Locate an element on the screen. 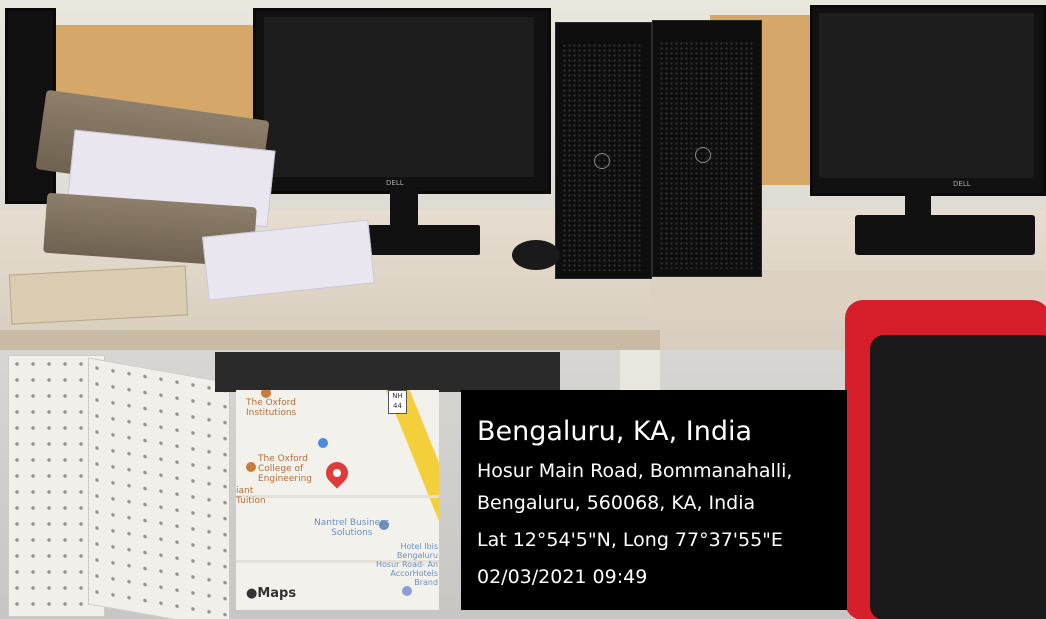  apple-logo-icon: ● is located at coordinates (252, 593).